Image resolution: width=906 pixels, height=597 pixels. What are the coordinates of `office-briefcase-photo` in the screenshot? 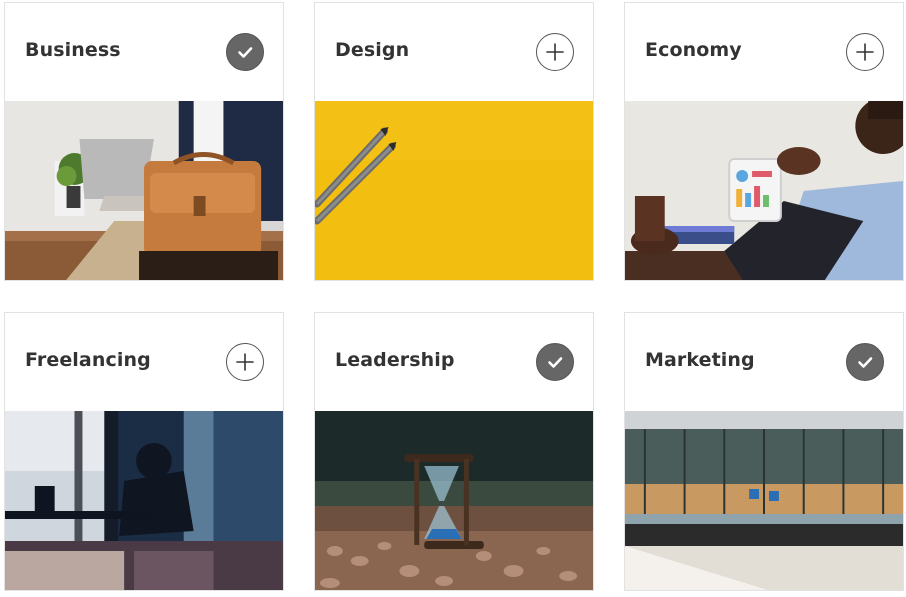 It's located at (144, 190).